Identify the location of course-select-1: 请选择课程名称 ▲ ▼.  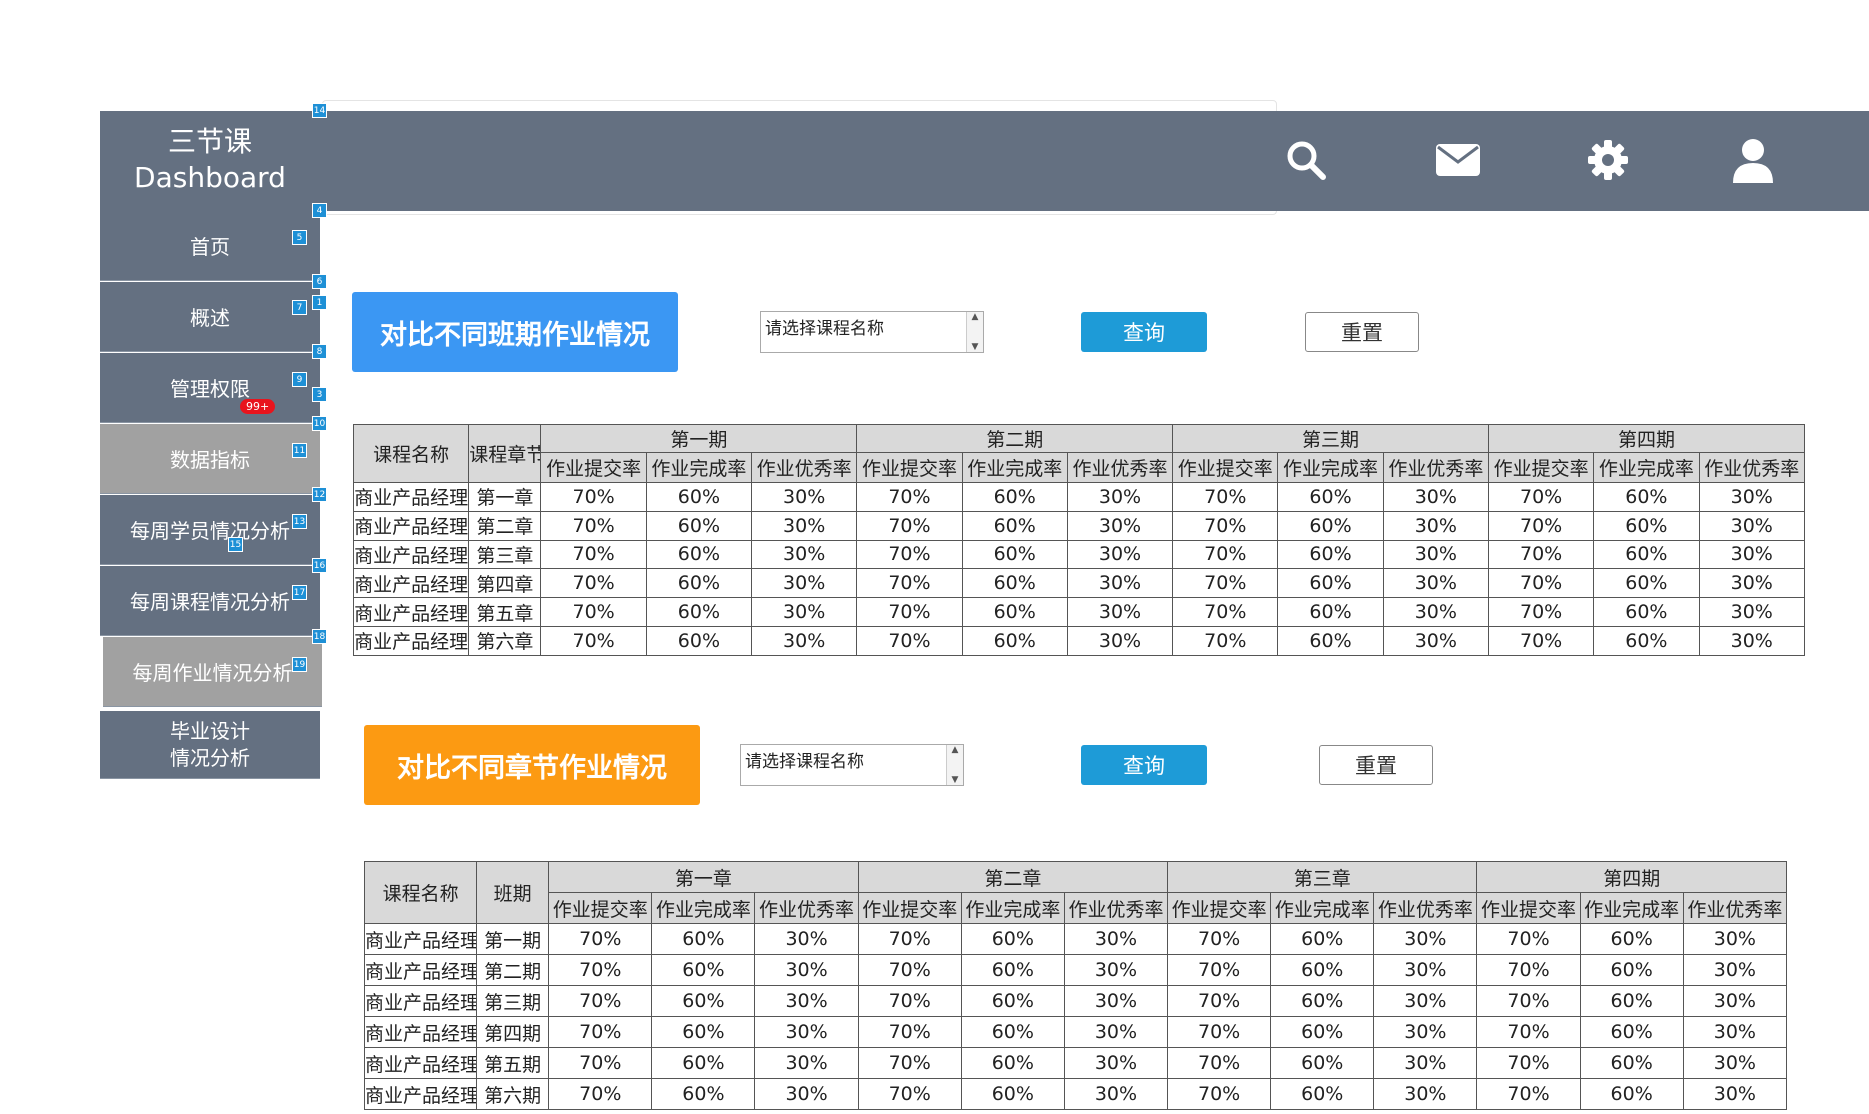
(872, 332).